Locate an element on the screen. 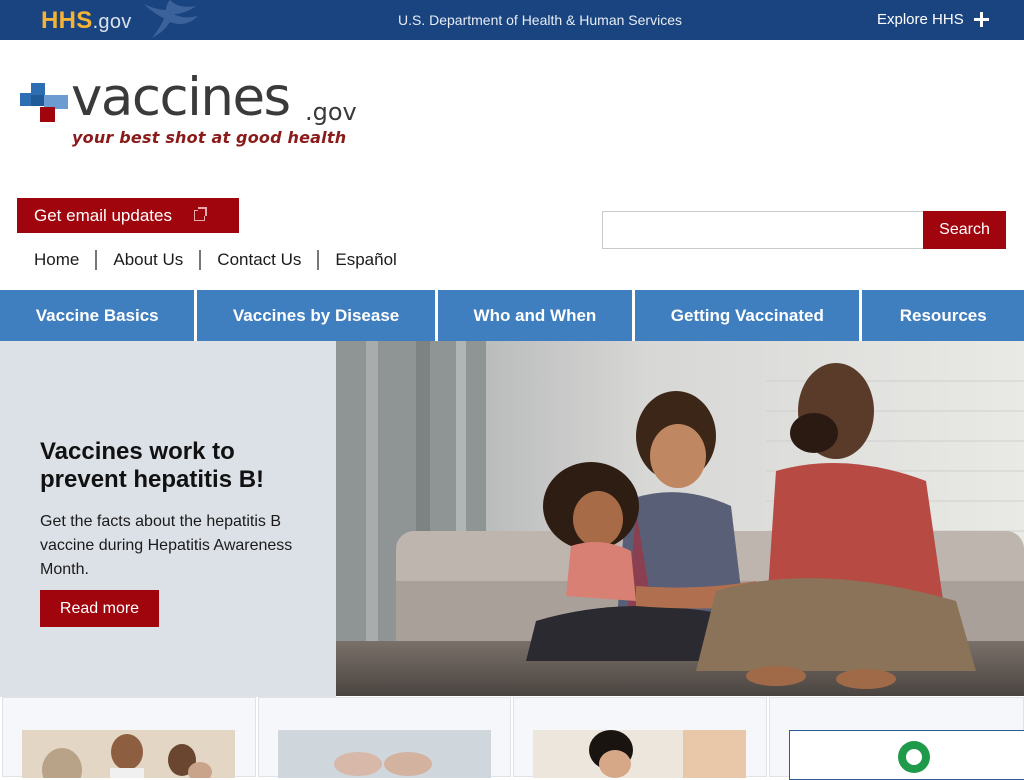  explore-hhs-label: Explore HHS is located at coordinates (920, 19).